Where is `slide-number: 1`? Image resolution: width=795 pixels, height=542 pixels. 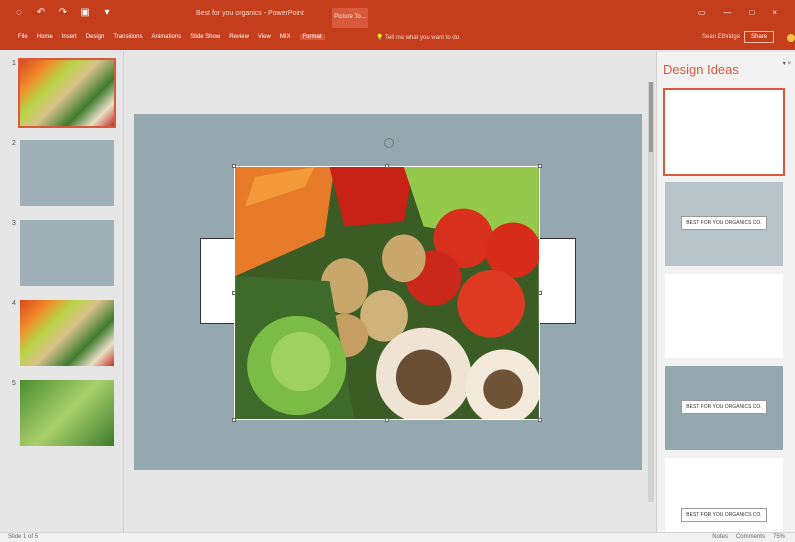 slide-number: 1 is located at coordinates (14, 63).